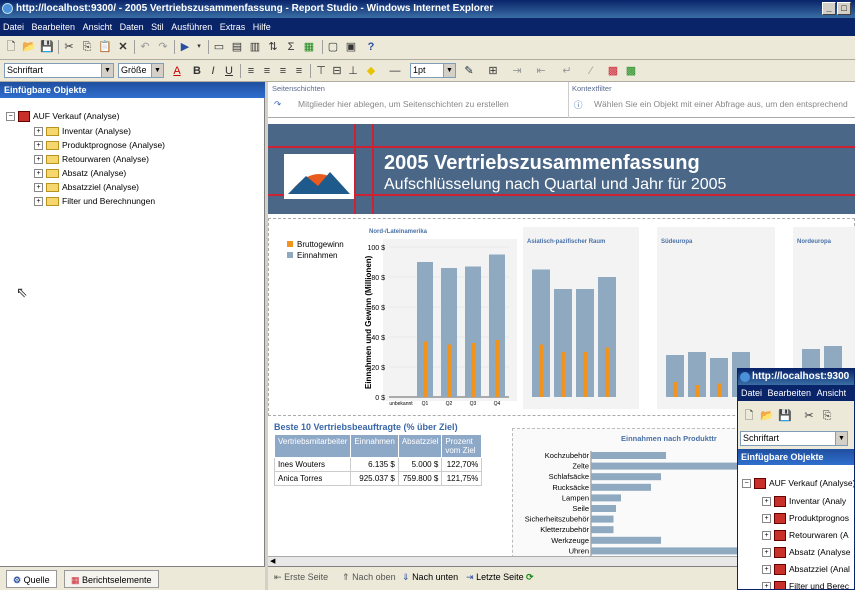 Image resolution: width=855 pixels, height=590 pixels. Describe the element at coordinates (132, 27) in the screenshot. I see `menu-daten: Daten` at that location.